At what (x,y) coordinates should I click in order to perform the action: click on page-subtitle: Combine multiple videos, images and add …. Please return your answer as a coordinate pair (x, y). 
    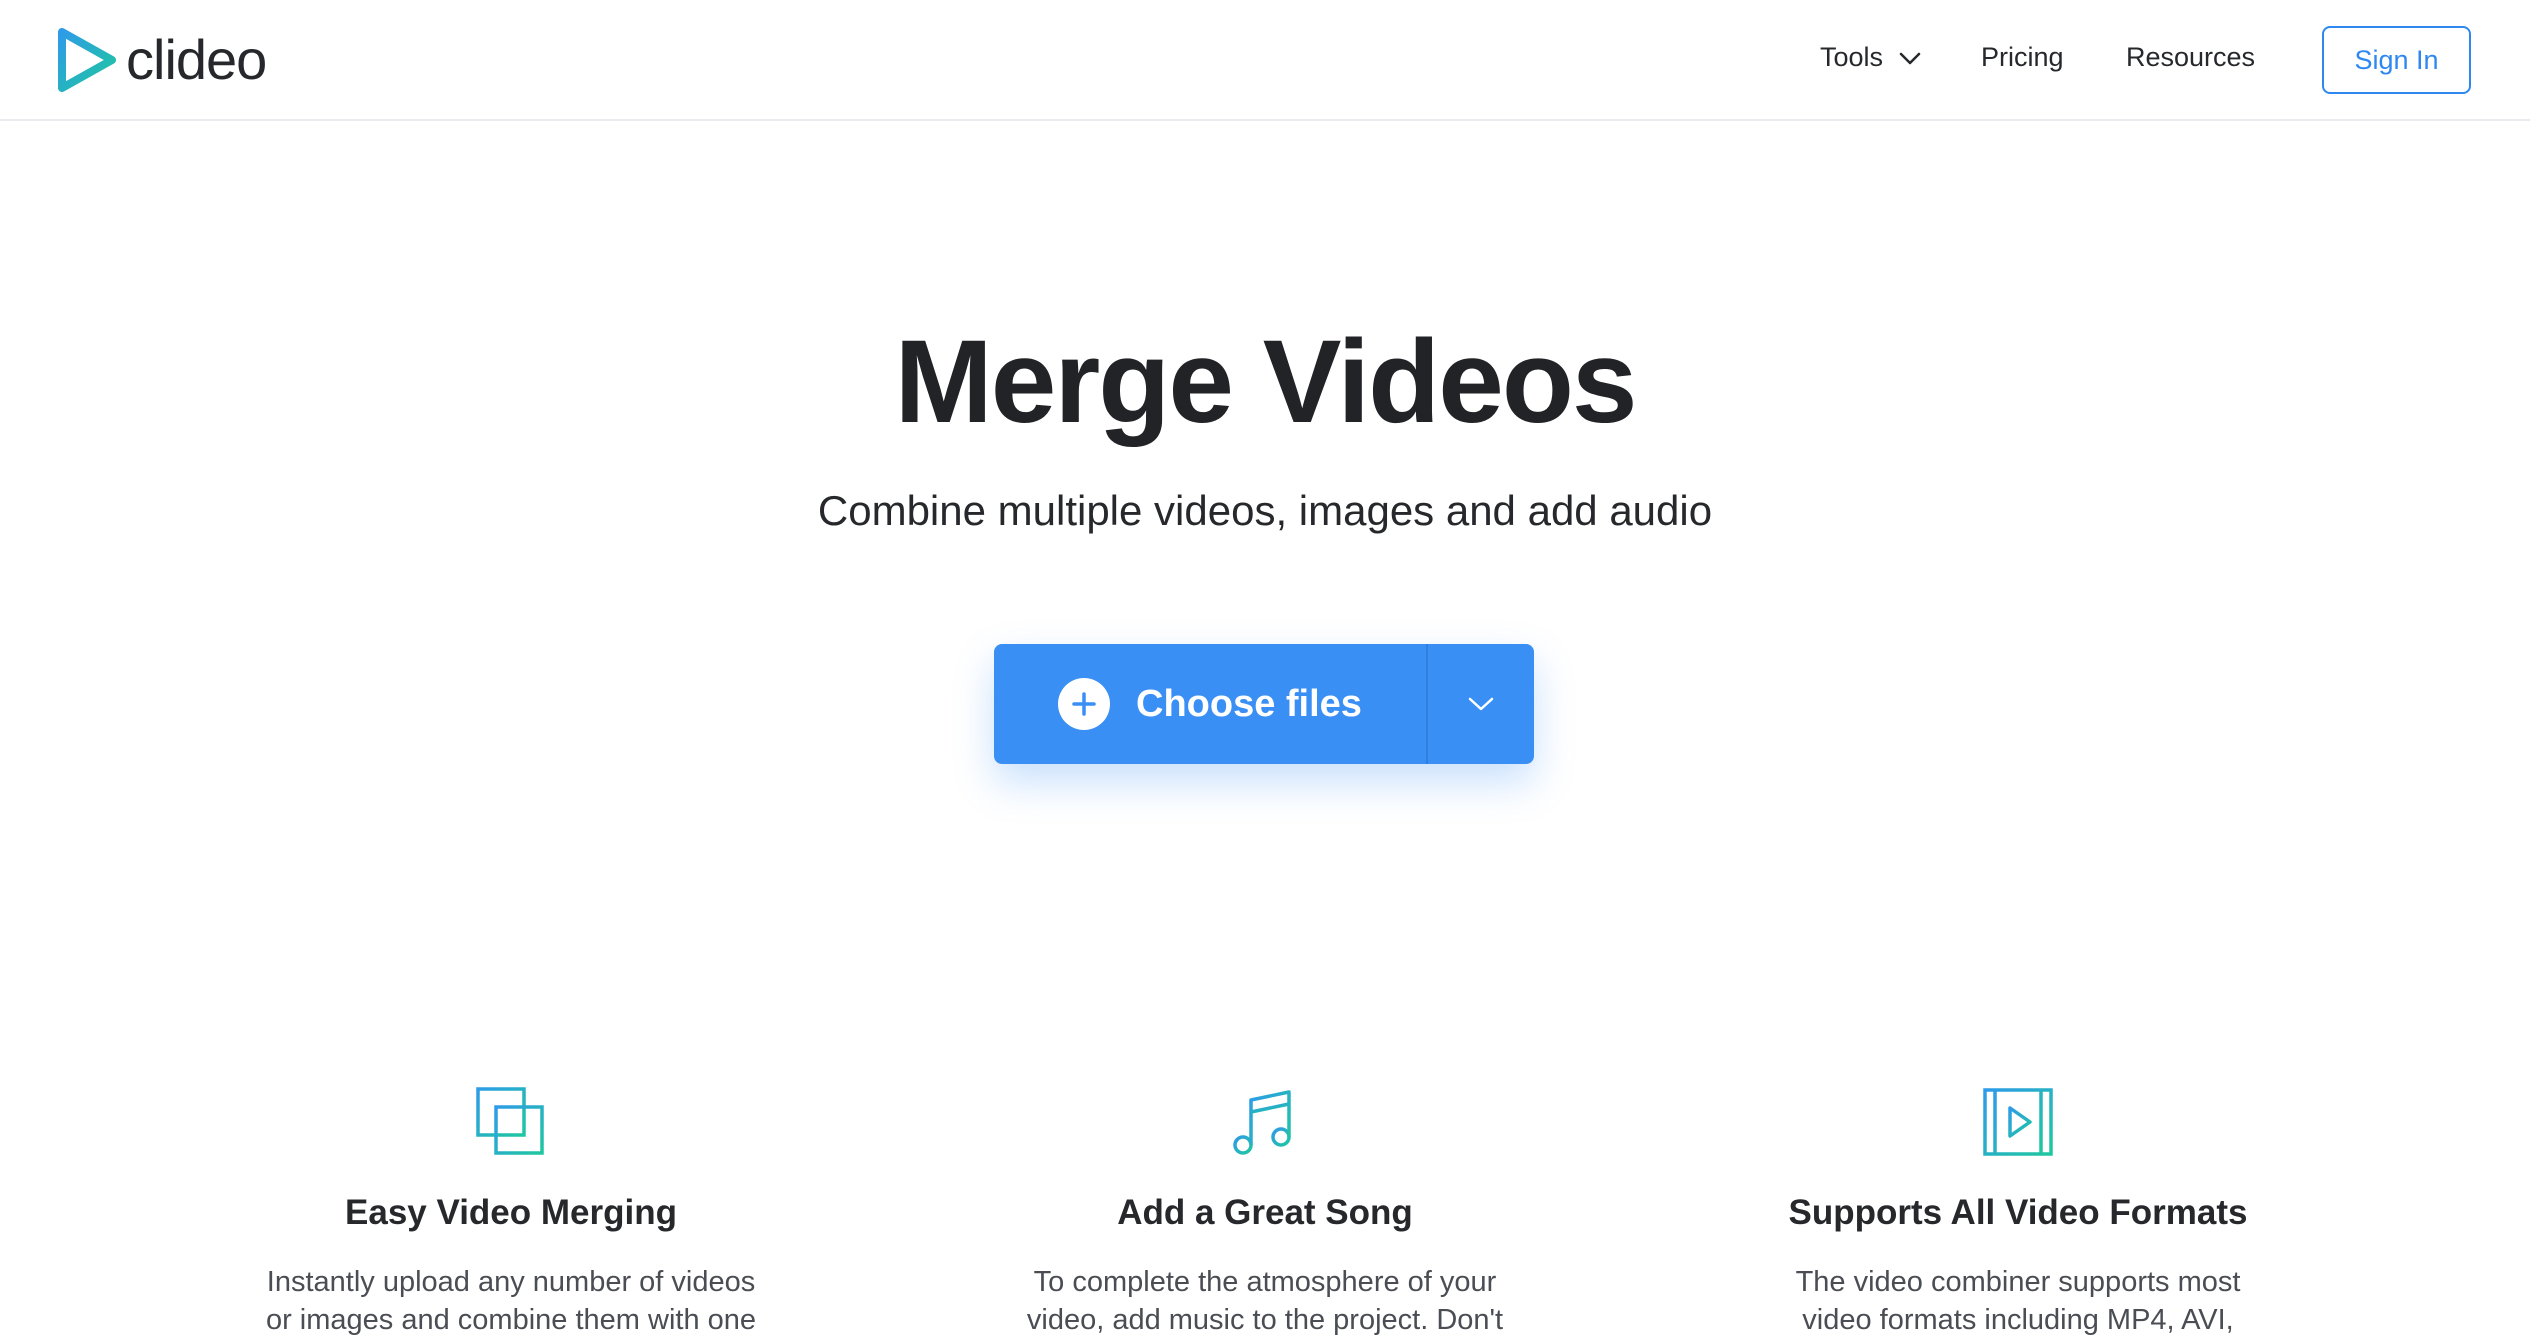
    Looking at the image, I should click on (1265, 510).